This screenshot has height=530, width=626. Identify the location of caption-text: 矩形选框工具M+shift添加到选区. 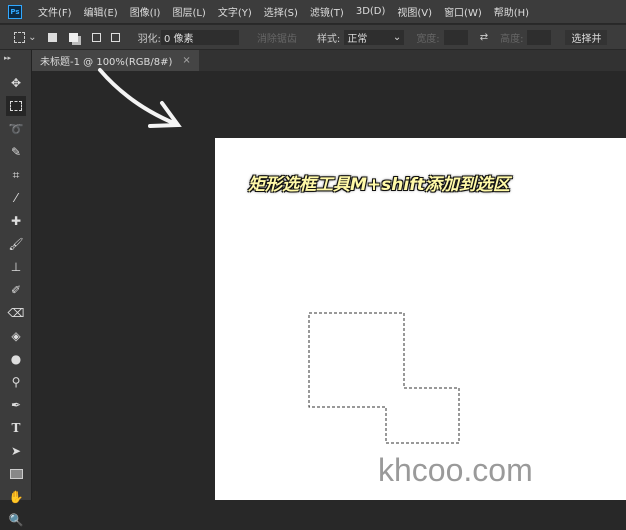
(379, 185).